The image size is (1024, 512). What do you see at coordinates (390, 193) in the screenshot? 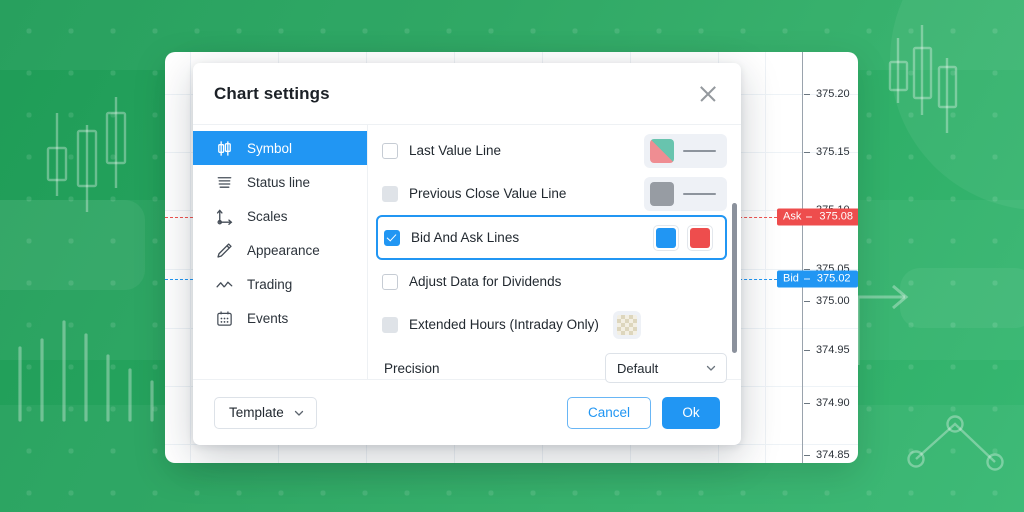
I see `checkbox-previous-close-value-line` at bounding box center [390, 193].